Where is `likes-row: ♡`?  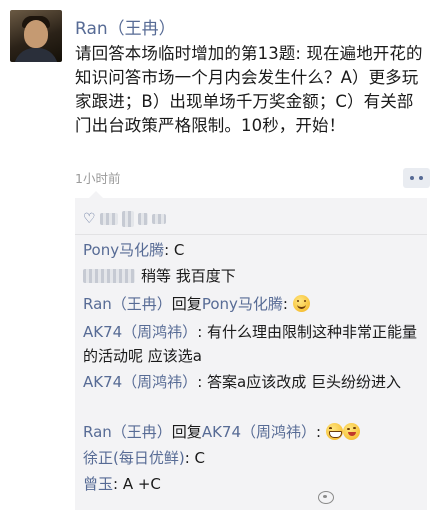 likes-row: ♡ is located at coordinates (124, 219).